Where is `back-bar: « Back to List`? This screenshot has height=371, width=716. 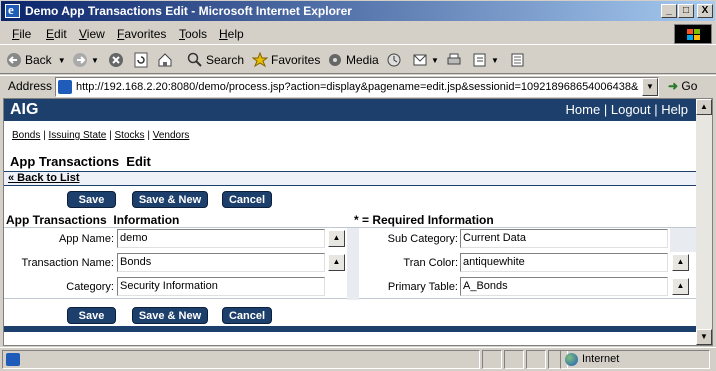 back-bar: « Back to List is located at coordinates (350, 178).